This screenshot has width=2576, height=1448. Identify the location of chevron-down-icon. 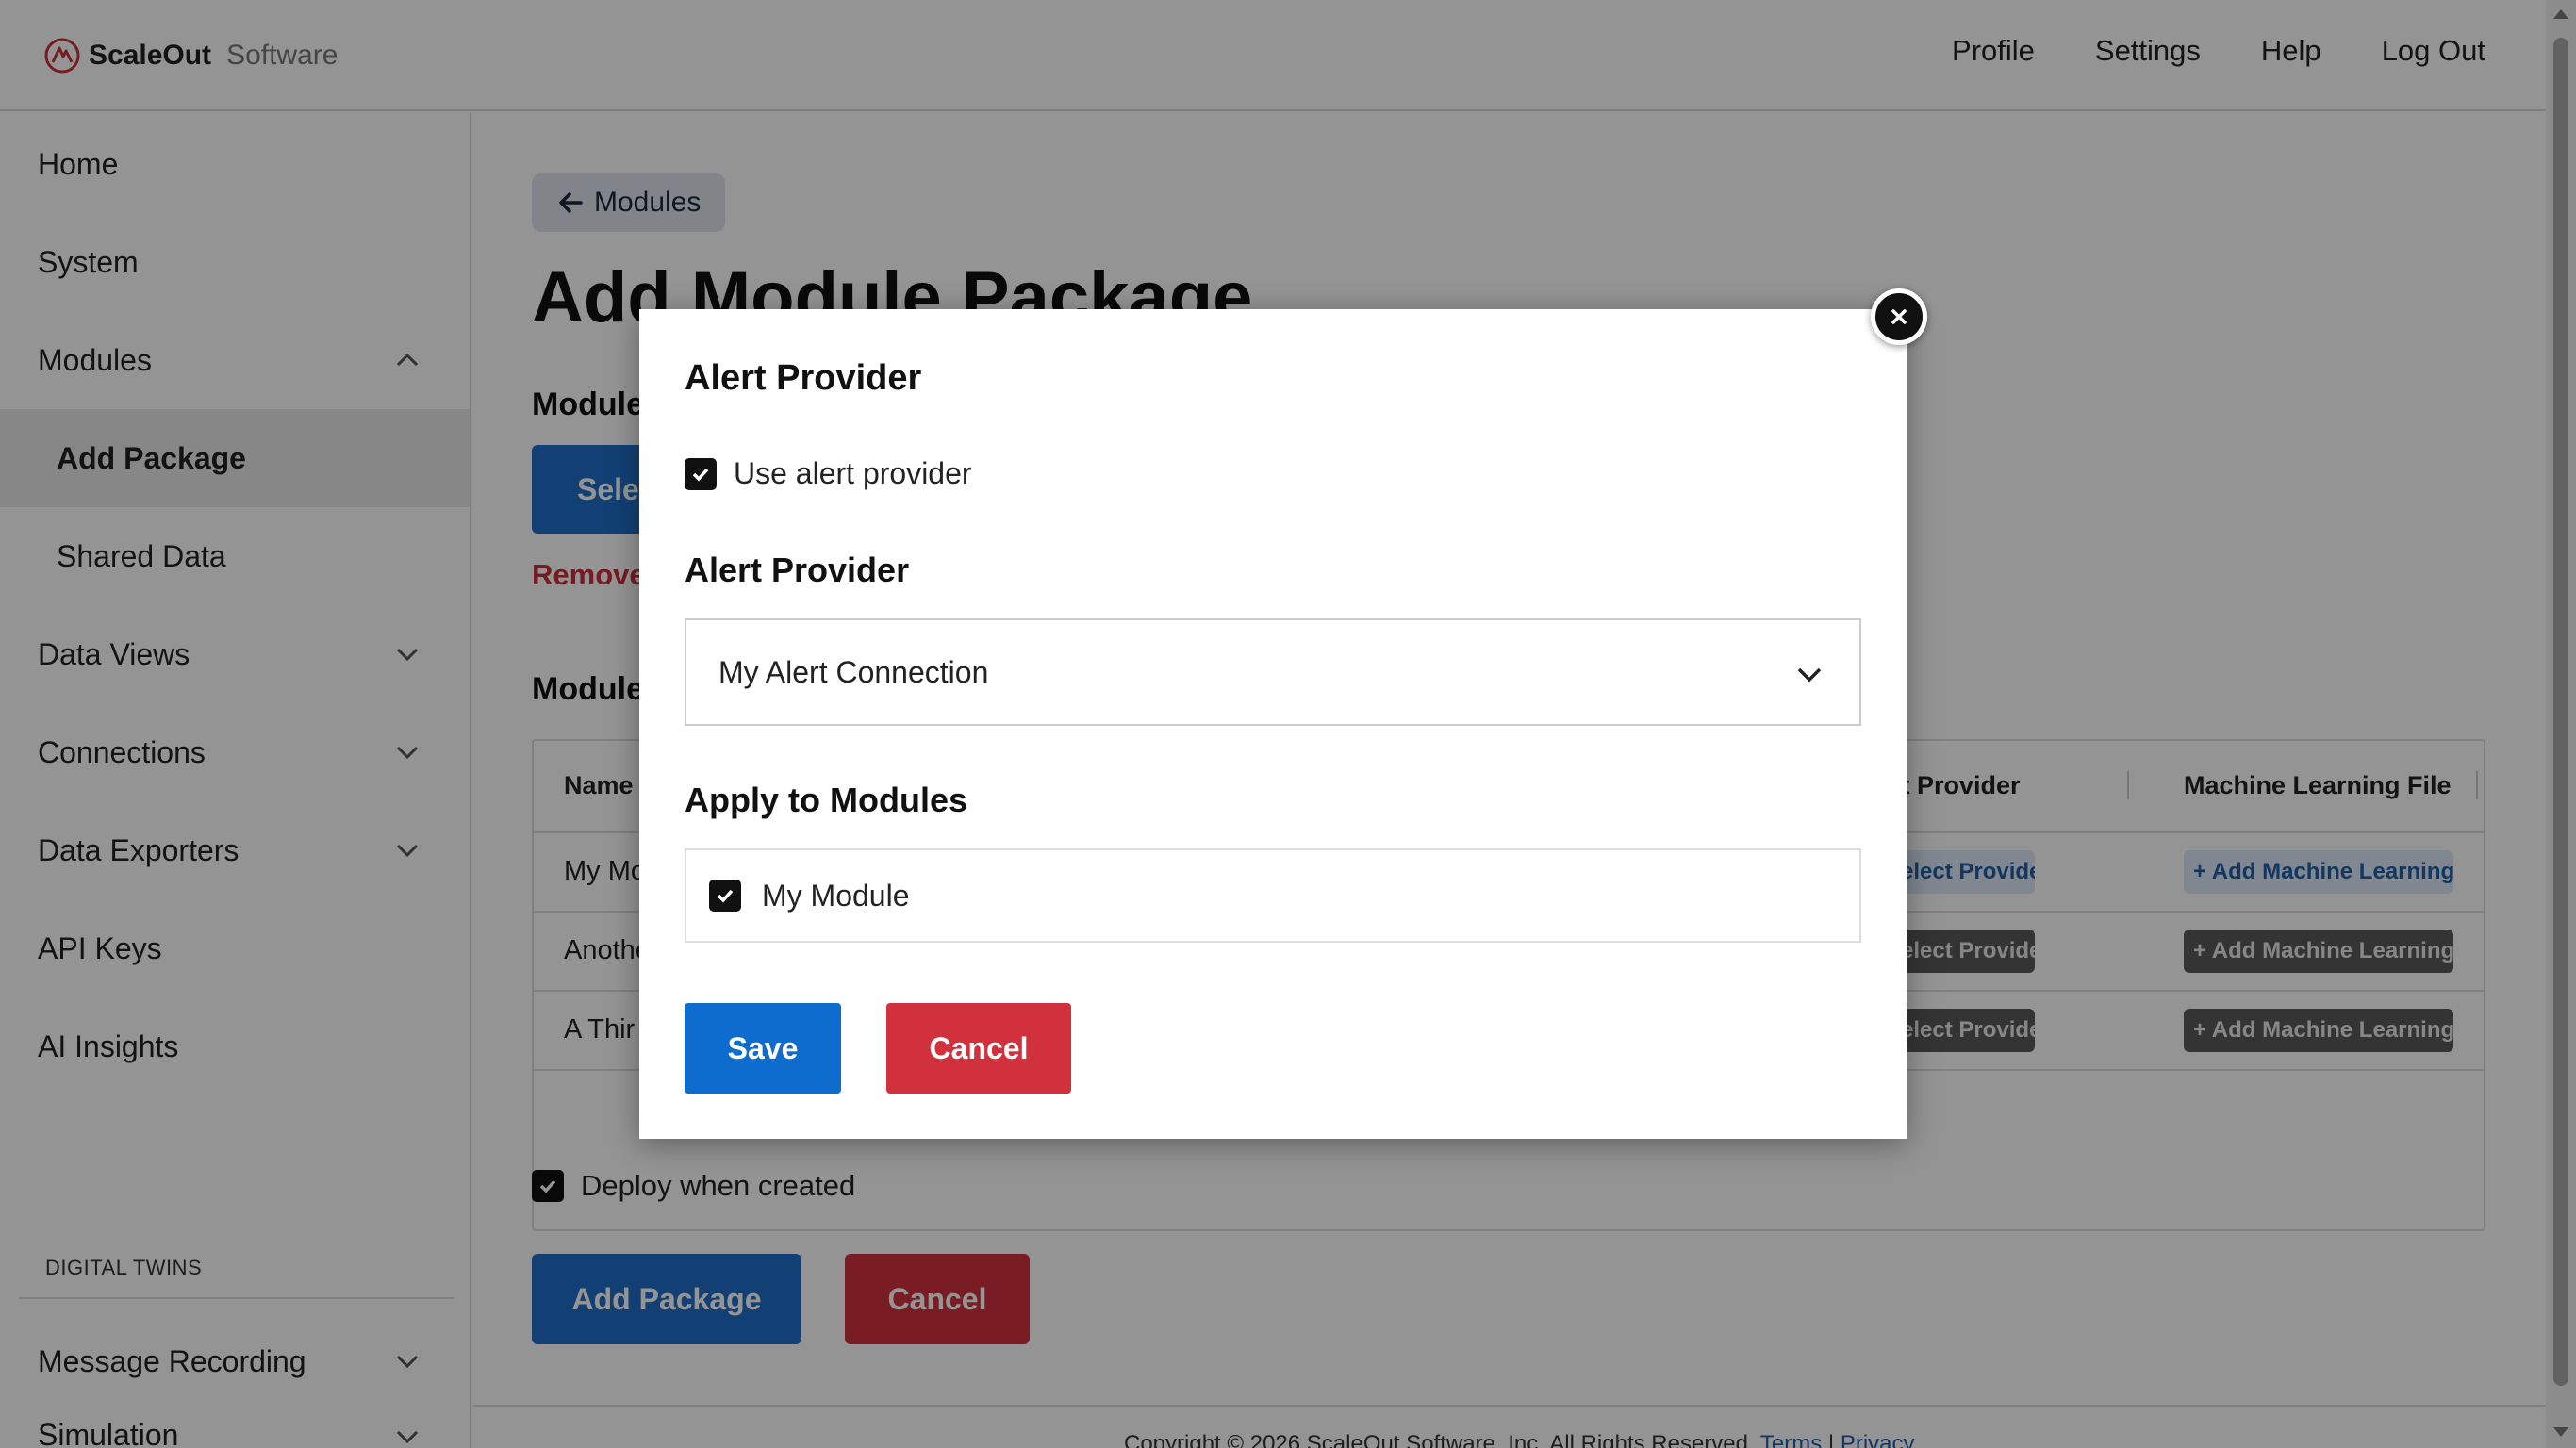
(1809, 675).